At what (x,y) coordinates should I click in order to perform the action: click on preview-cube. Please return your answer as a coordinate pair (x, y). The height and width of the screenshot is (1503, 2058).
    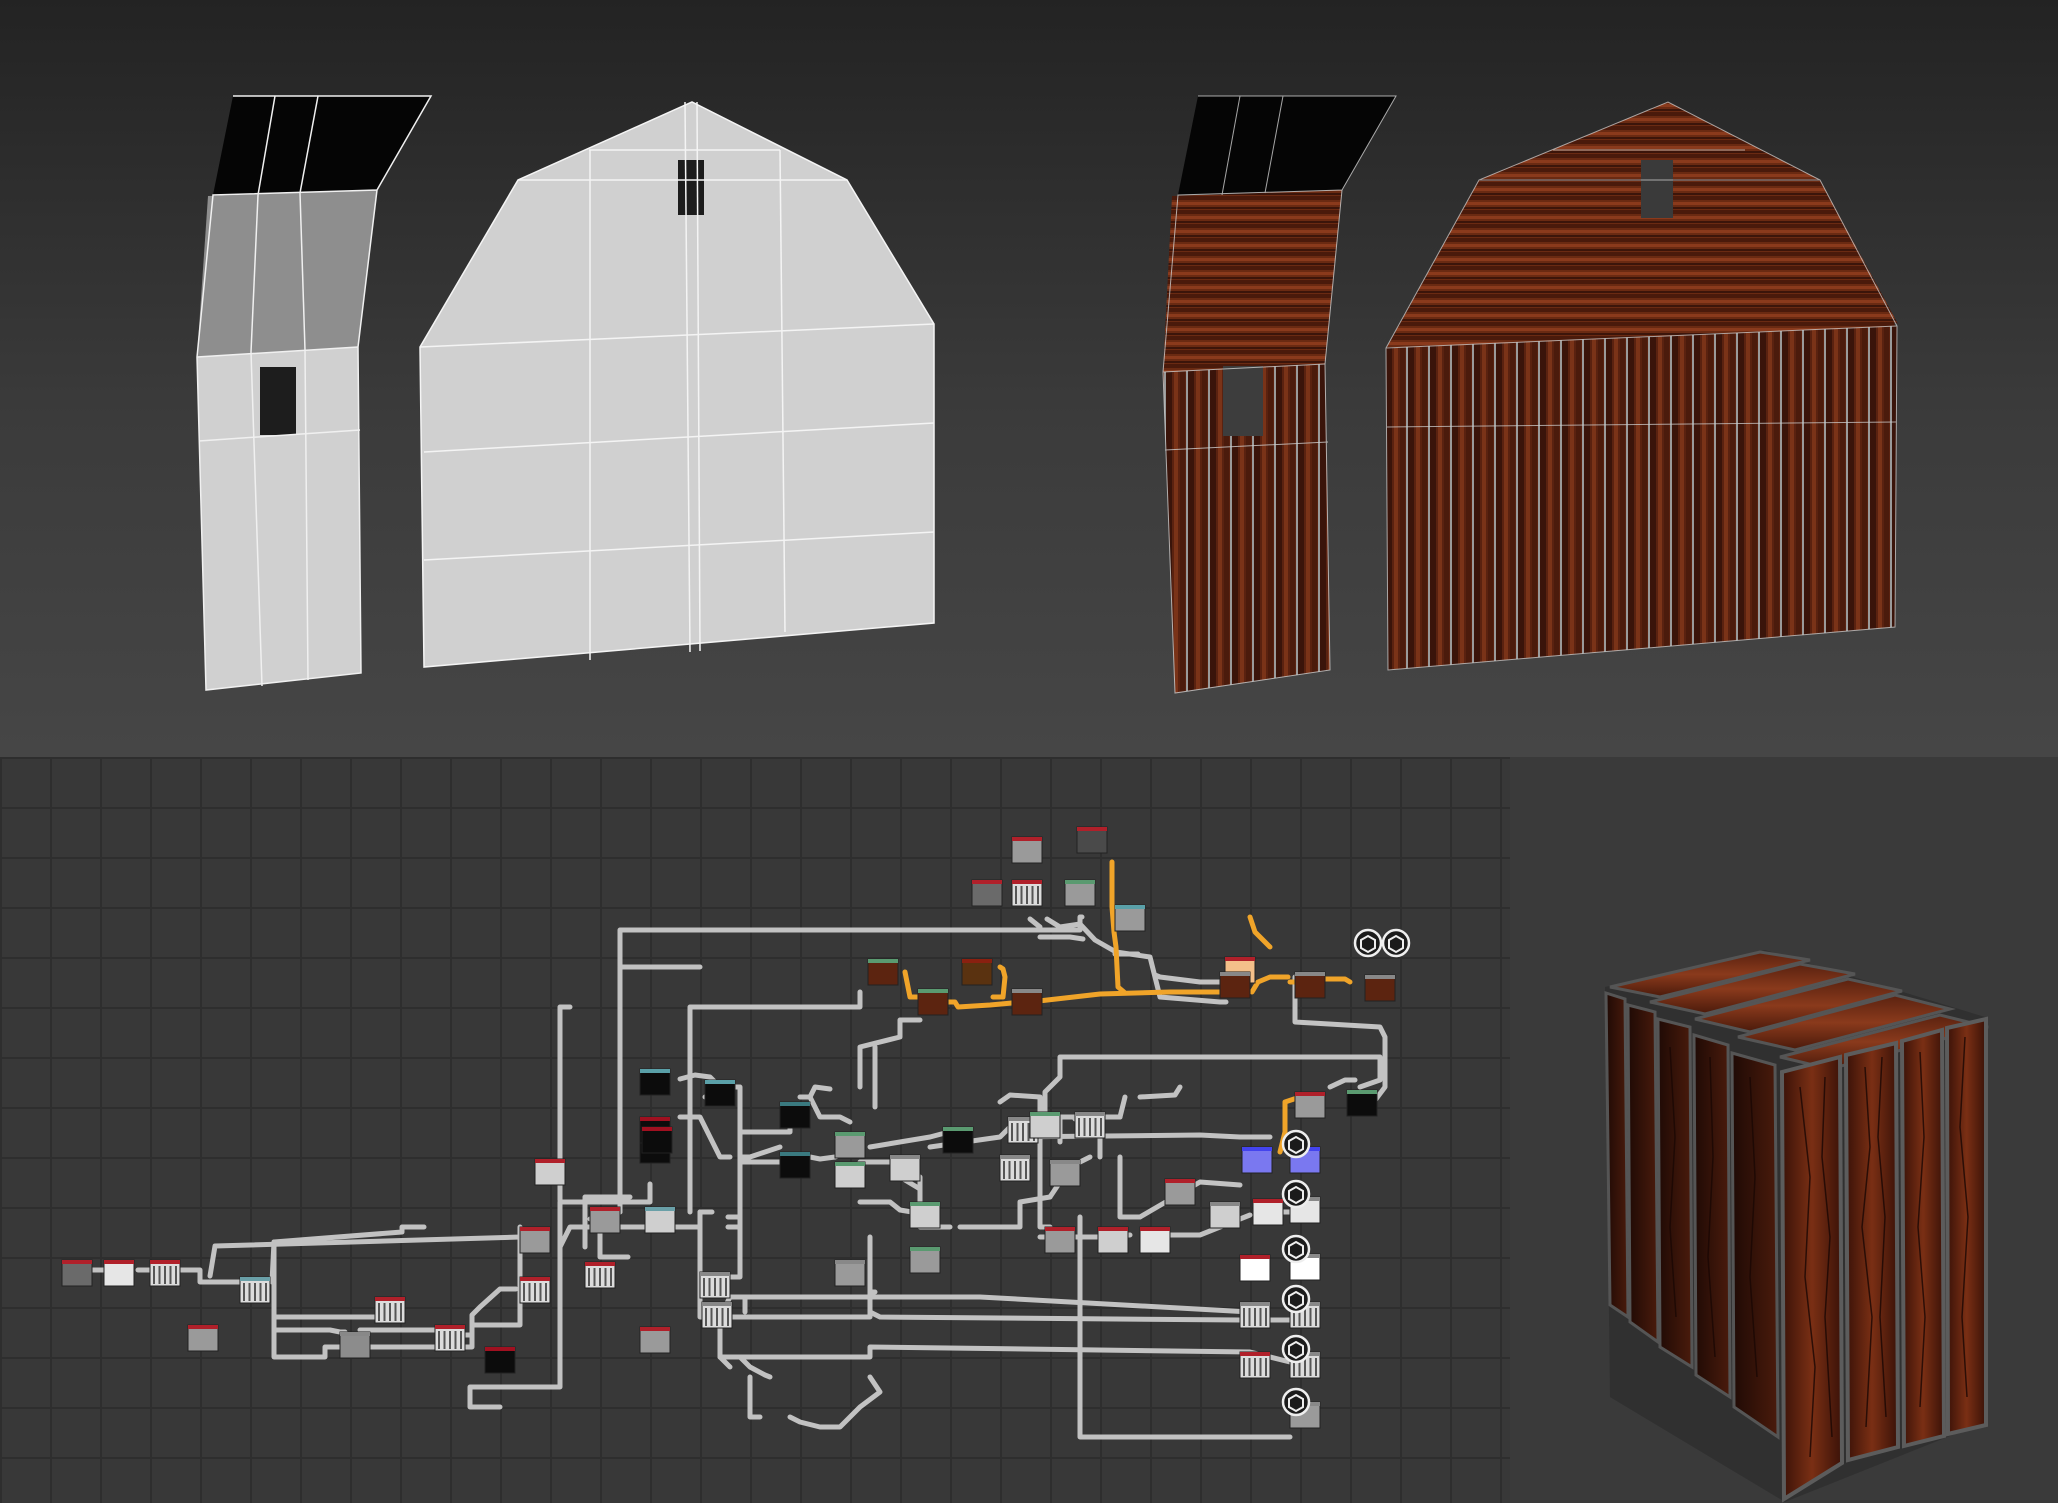
    Looking at the image, I should click on (1796, 1226).